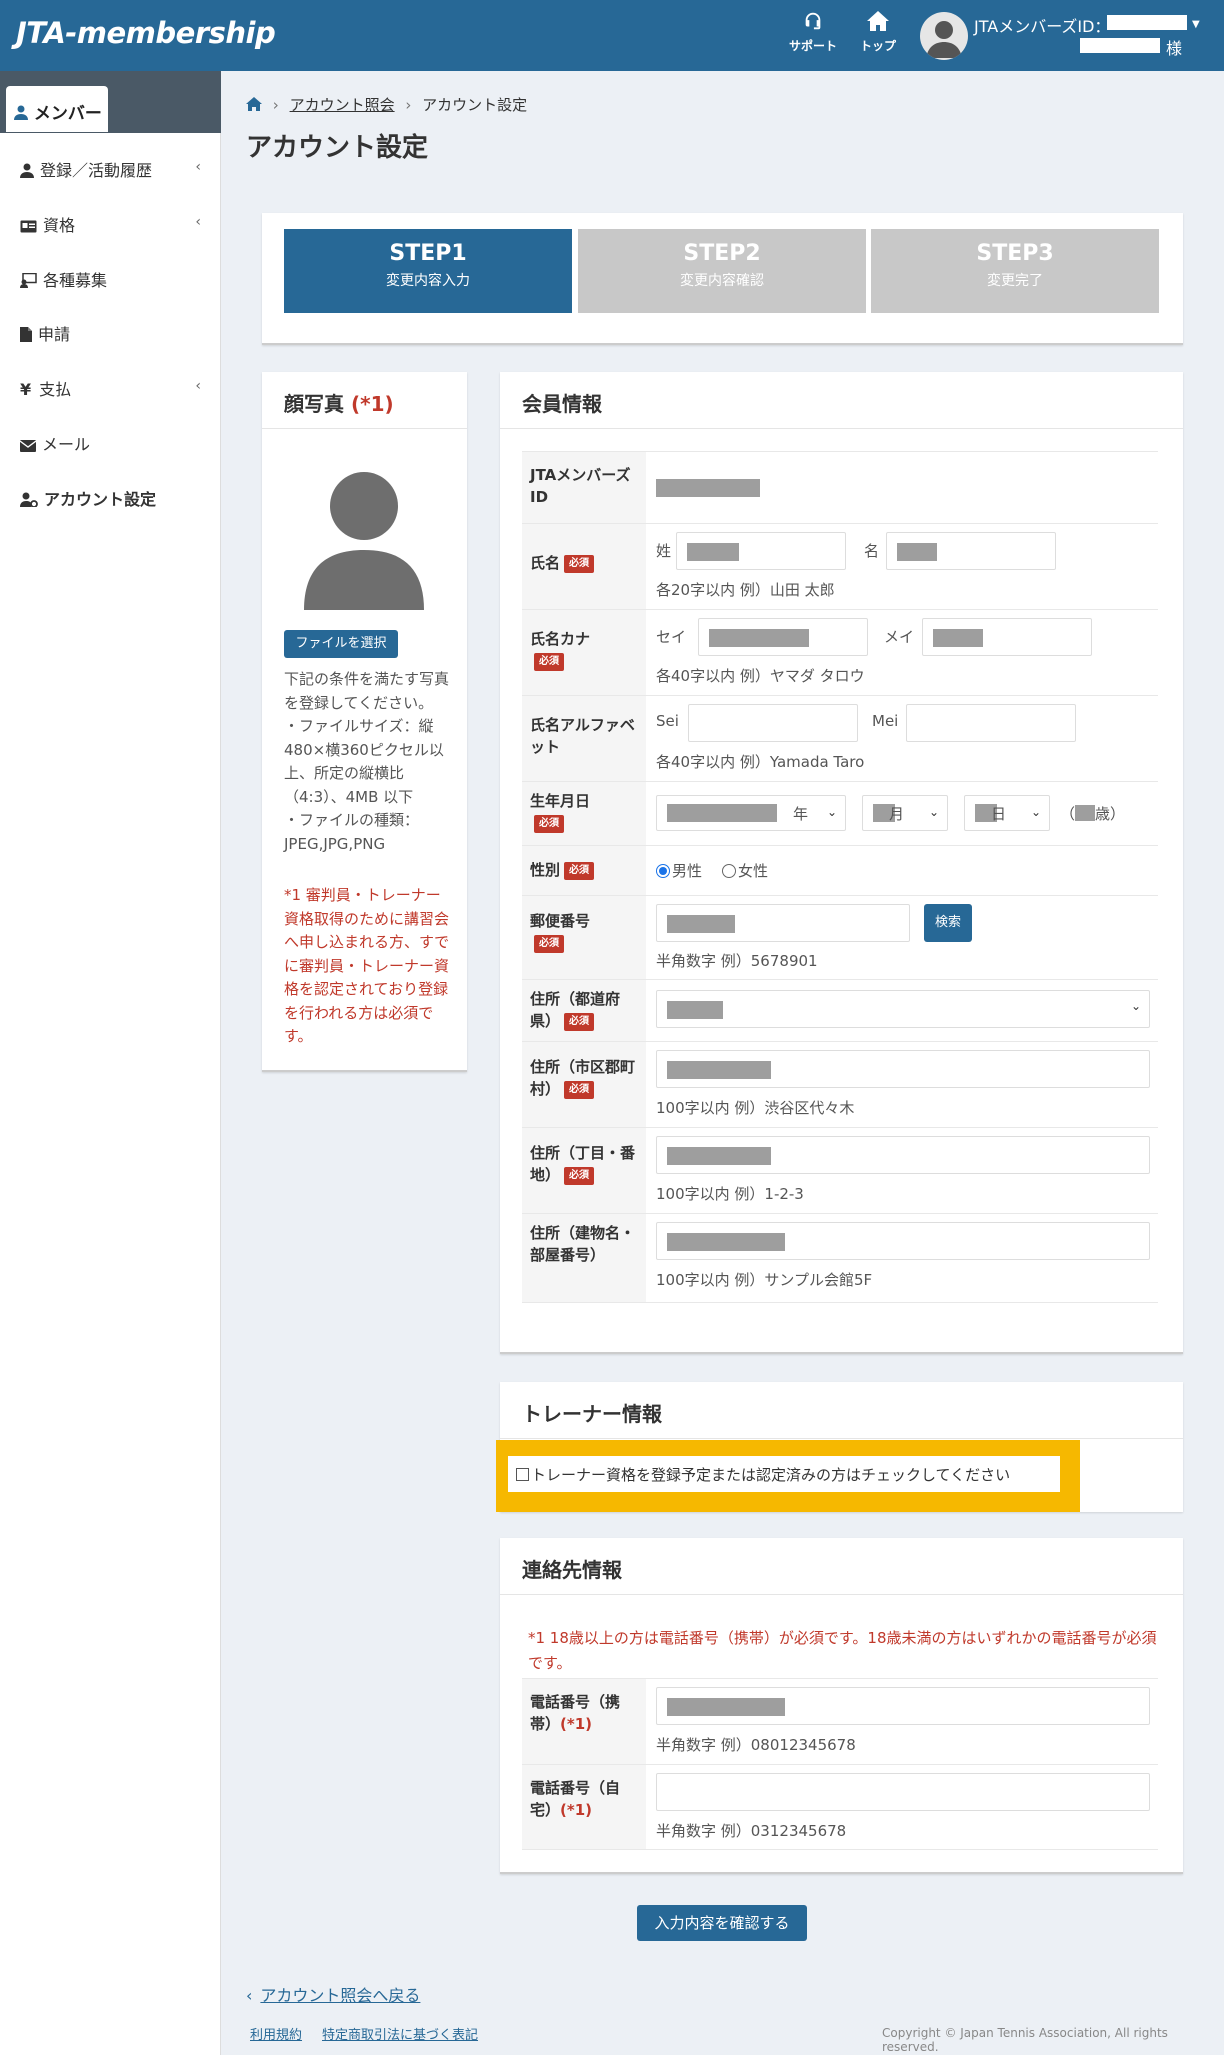  I want to click on kana-hint: 各40字以内 例）ヤマダ タロウ, so click(760, 676).